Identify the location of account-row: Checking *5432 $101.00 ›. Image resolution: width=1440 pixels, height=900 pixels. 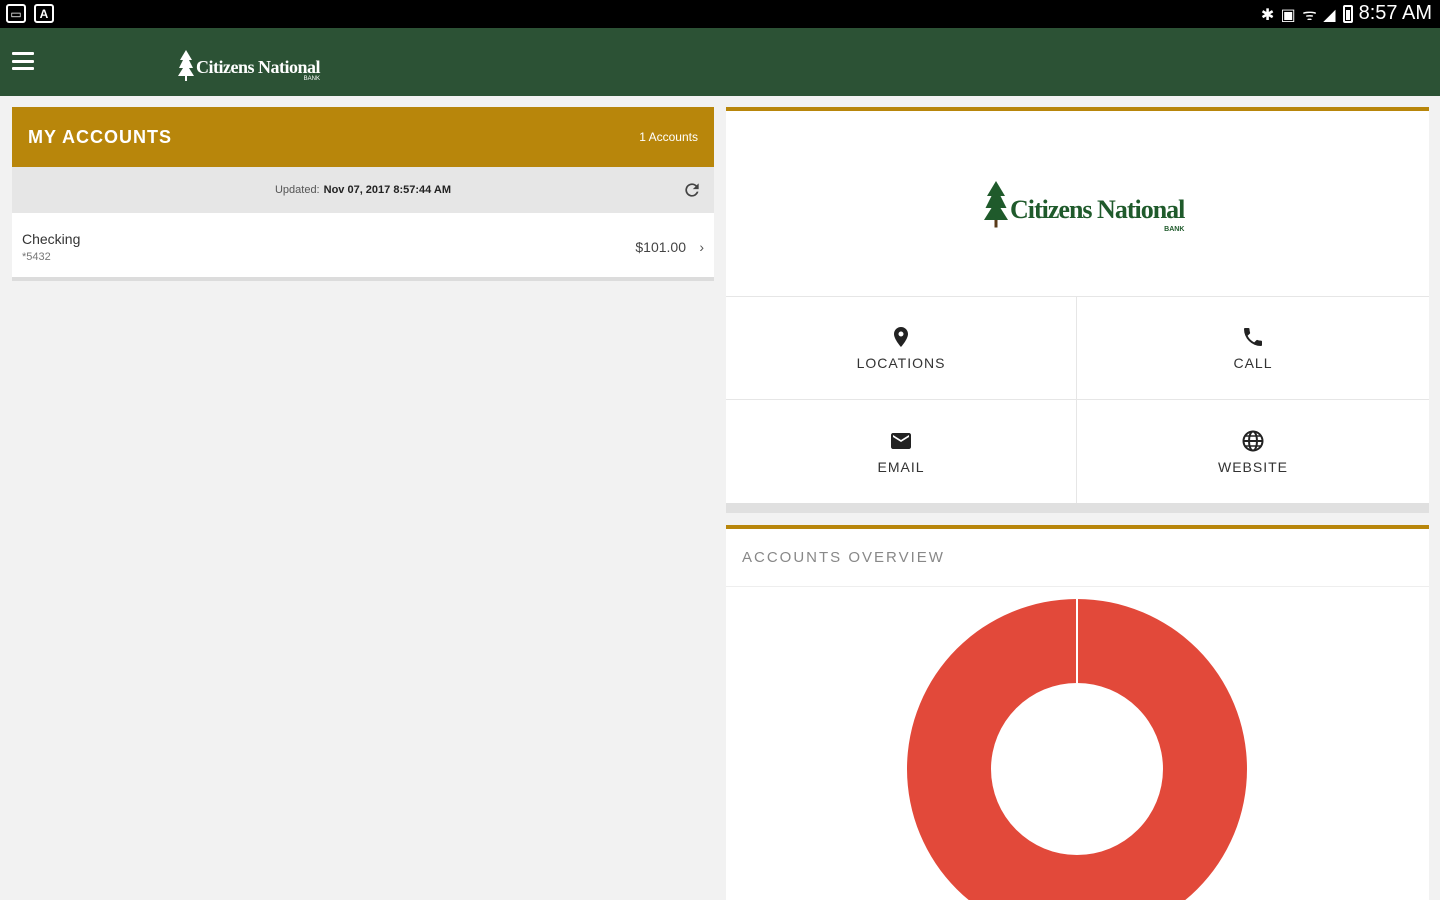
(363, 247).